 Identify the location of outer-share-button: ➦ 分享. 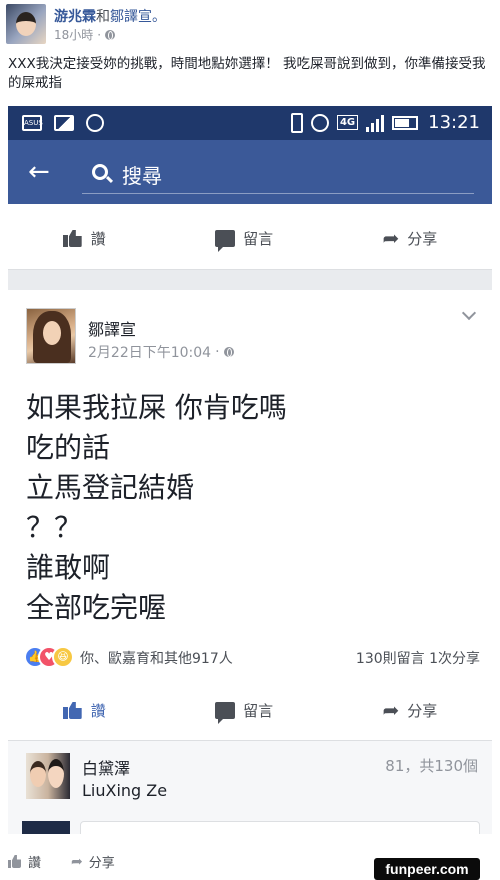
(93, 862).